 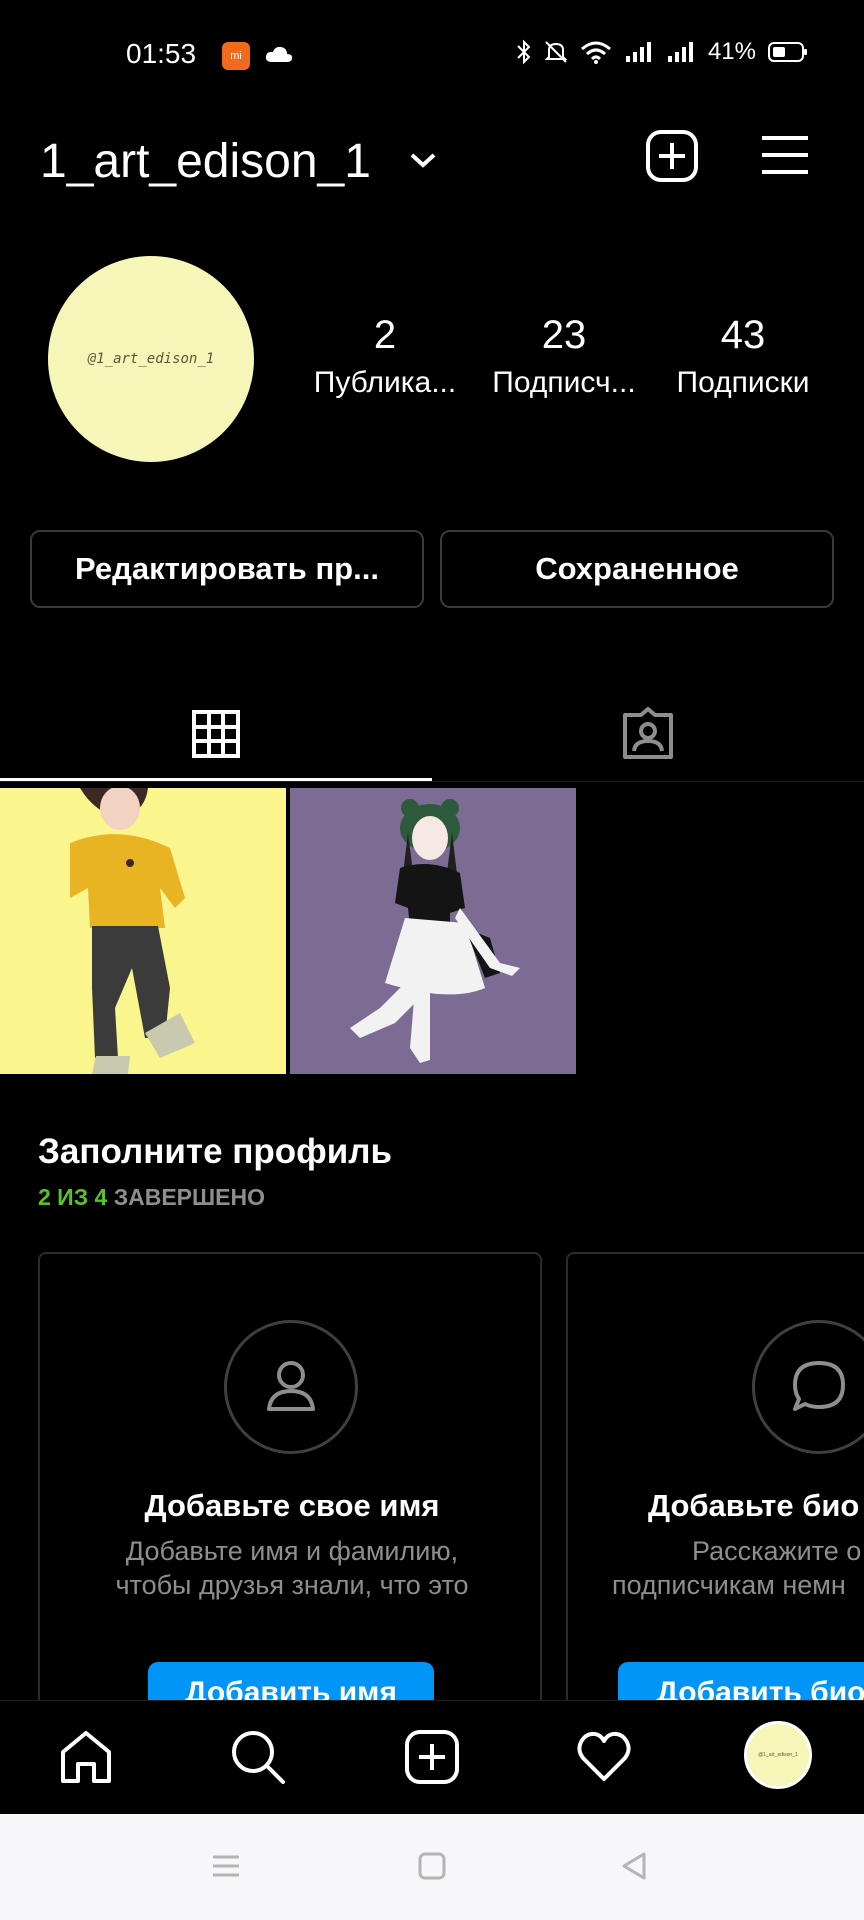 I want to click on card-title: Добавьте свое имя, so click(x=292, y=1505).